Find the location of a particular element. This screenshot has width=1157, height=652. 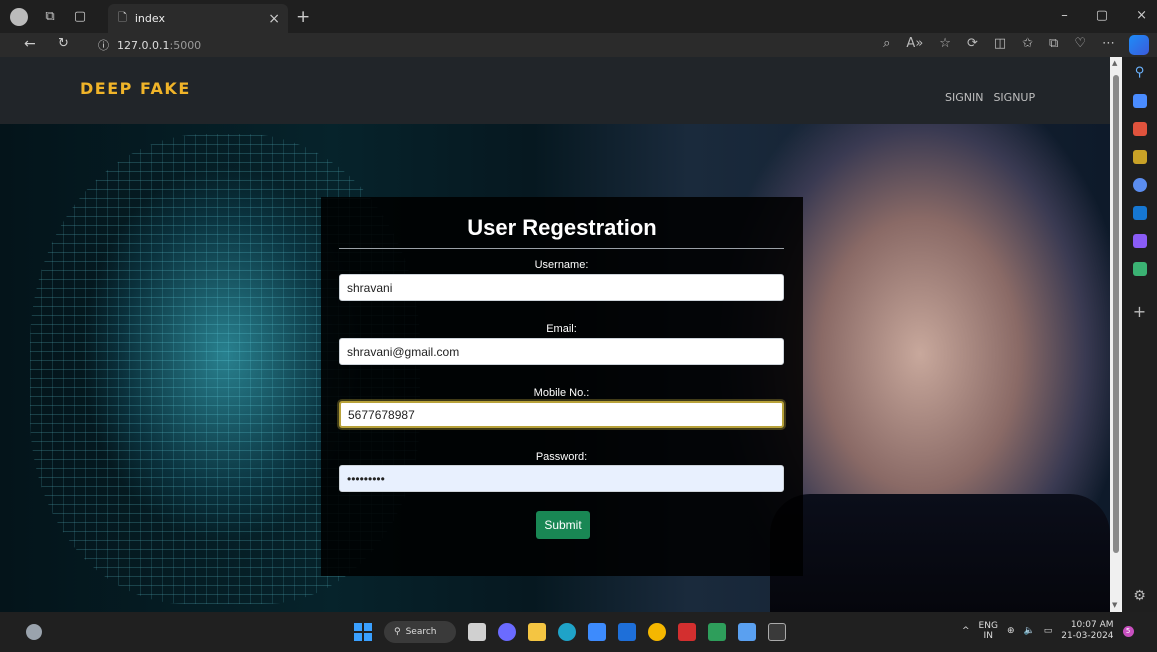

username-label: Username: is located at coordinates (561, 265).